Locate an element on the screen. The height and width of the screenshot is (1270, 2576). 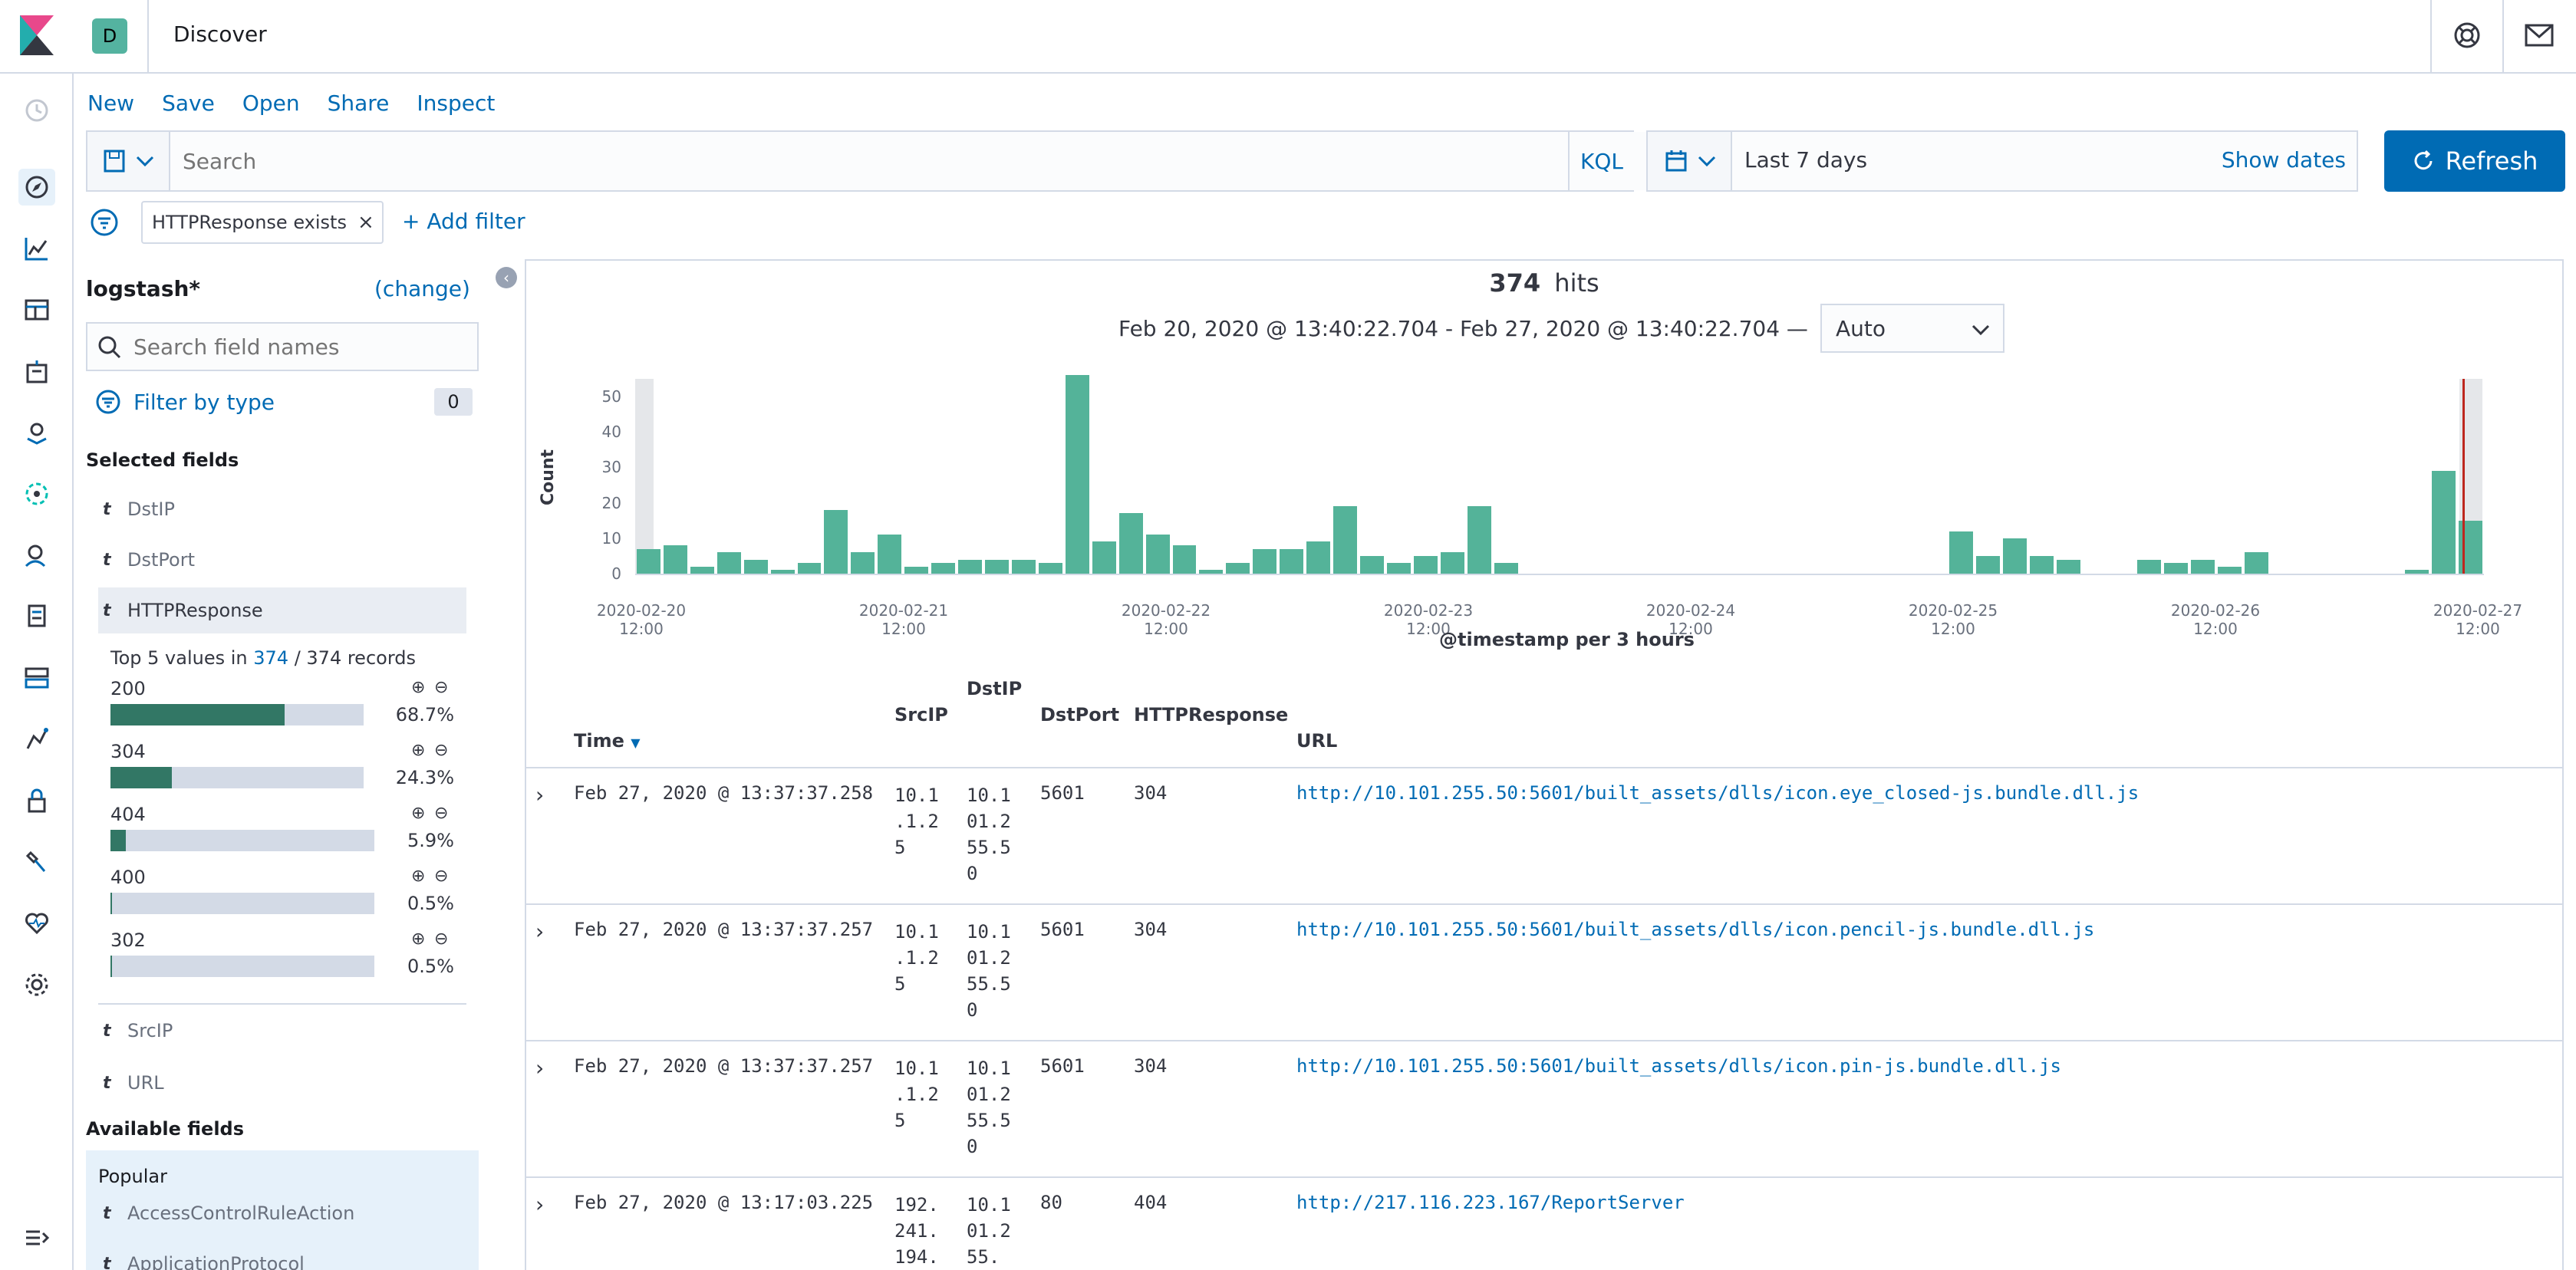
saved-query-button is located at coordinates (128, 161).